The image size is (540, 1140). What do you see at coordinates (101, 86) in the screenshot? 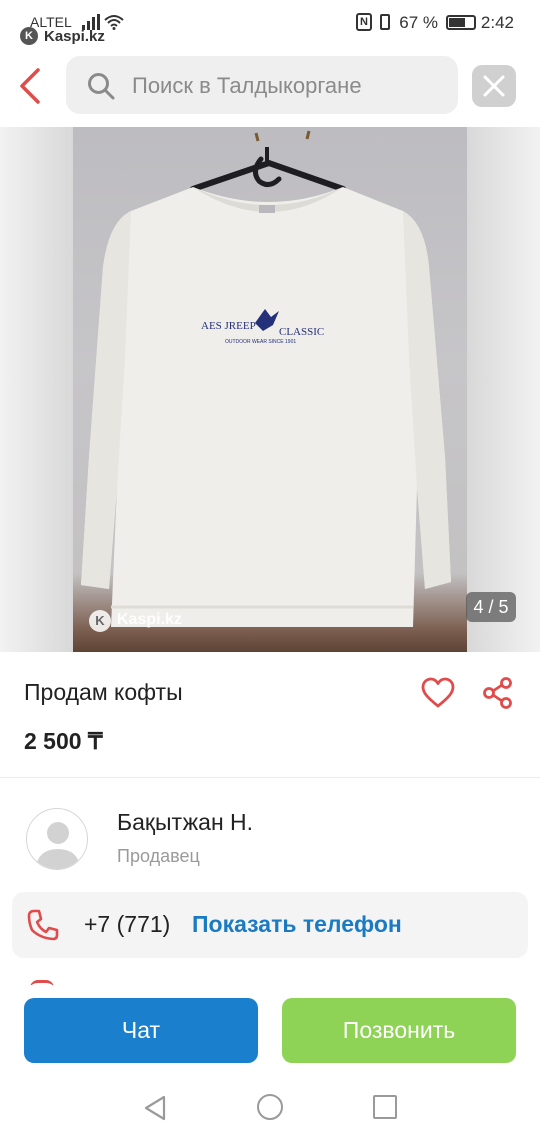
I see `search-icon` at bounding box center [101, 86].